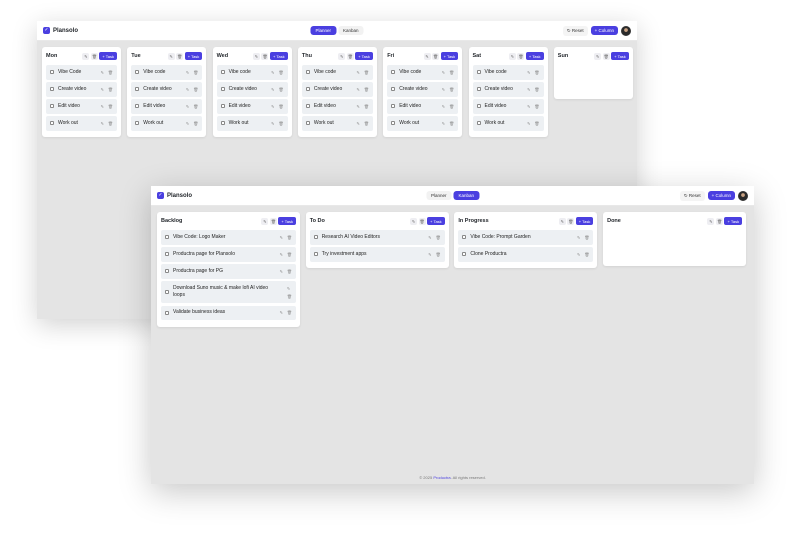 This screenshot has height=533, width=790. I want to click on task-card: Vibe Code: Prompt Garden ✎ 🗑, so click(526, 237).